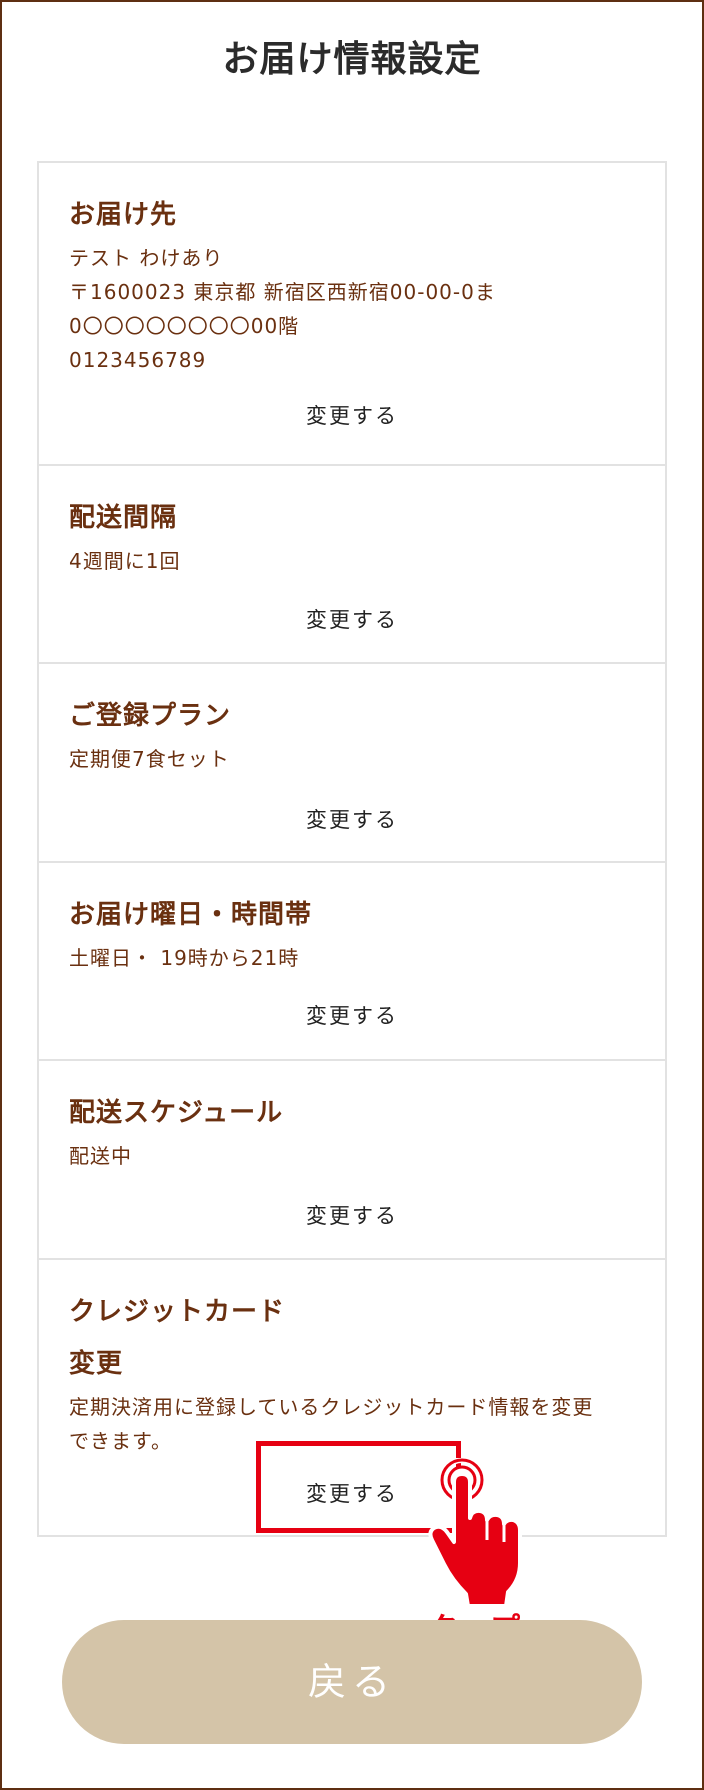  What do you see at coordinates (352, 761) in the screenshot?
I see `plan-section: ご登録プラン 定期便7食セット 変更する` at bounding box center [352, 761].